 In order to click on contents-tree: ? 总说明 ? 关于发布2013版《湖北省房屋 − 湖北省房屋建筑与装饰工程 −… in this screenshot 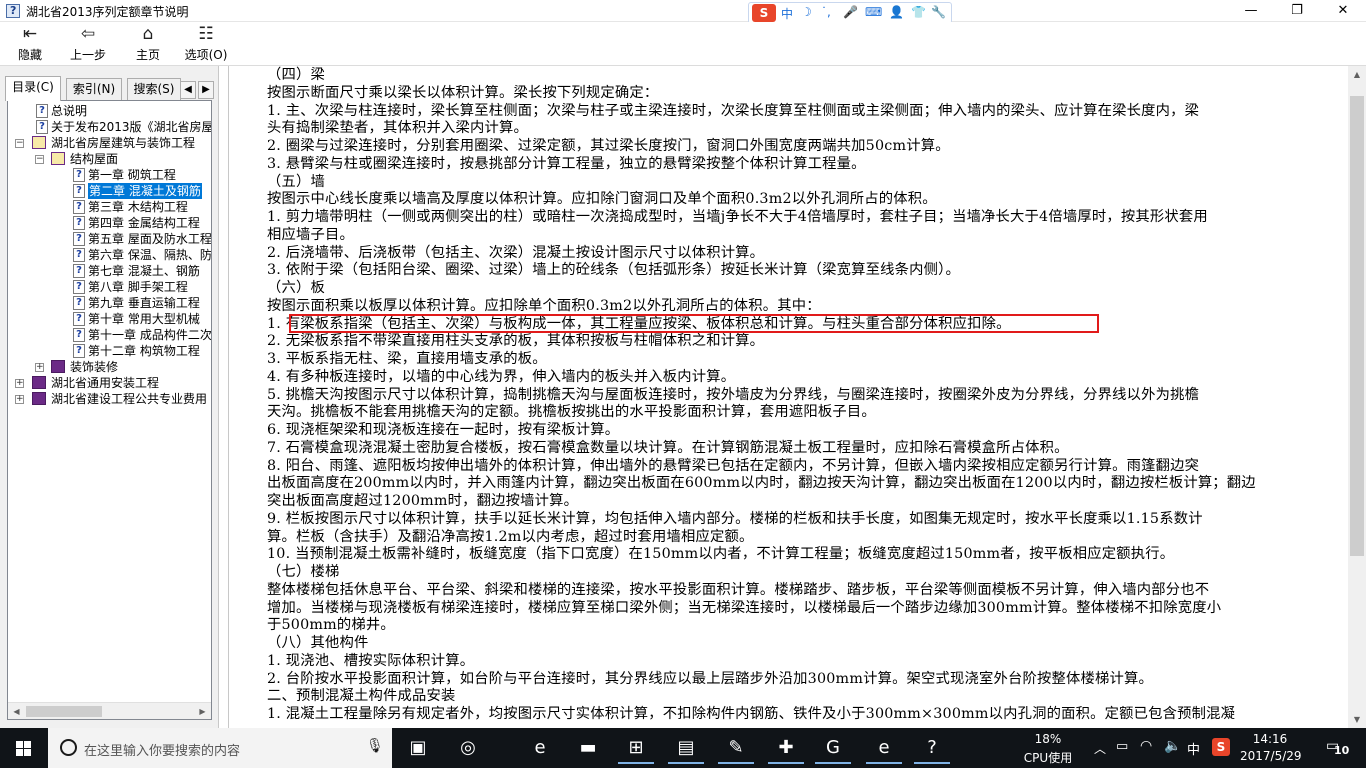, I will do `click(109, 410)`.